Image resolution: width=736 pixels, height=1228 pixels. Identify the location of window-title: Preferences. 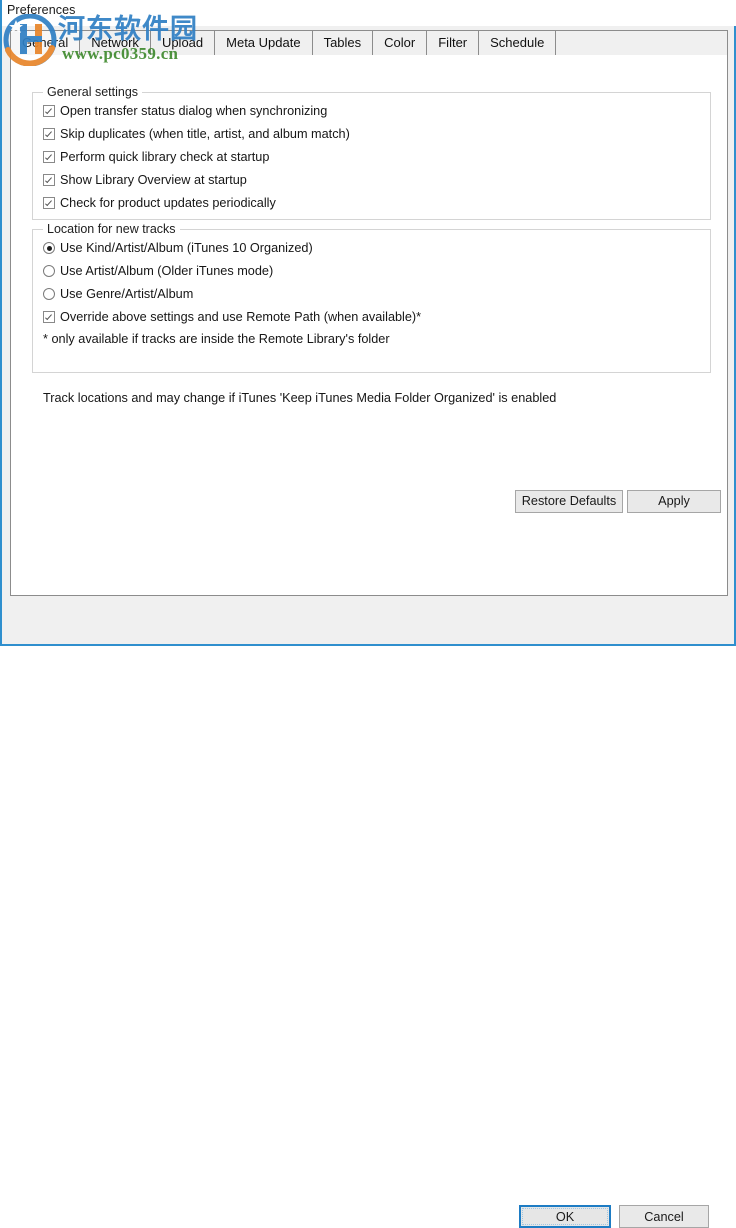
(41, 10).